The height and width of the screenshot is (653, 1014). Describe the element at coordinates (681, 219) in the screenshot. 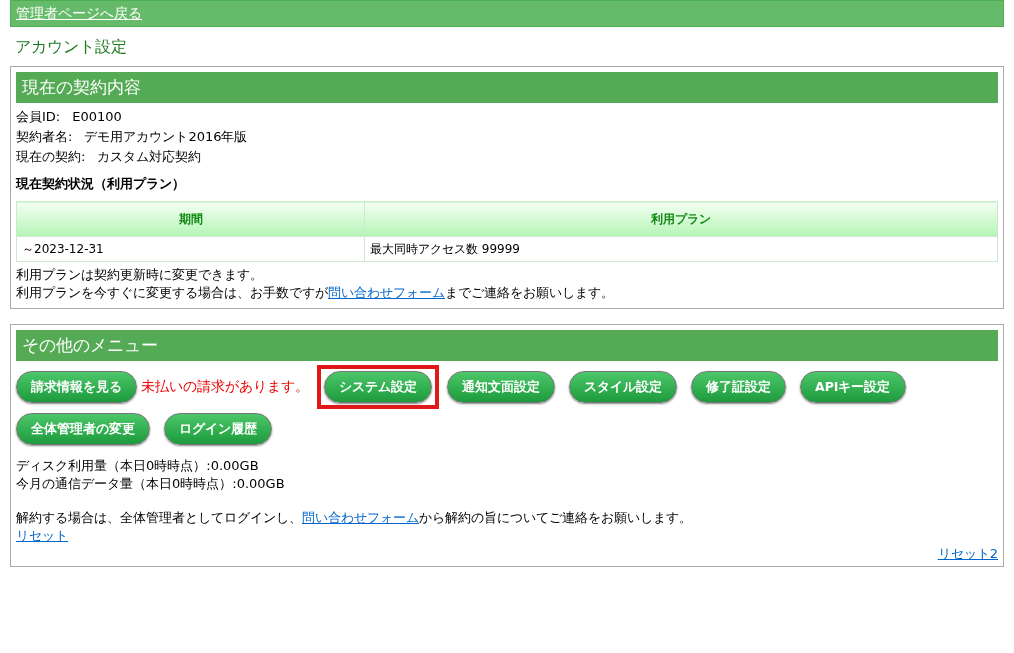

I see `column-header: 利用プラン` at that location.